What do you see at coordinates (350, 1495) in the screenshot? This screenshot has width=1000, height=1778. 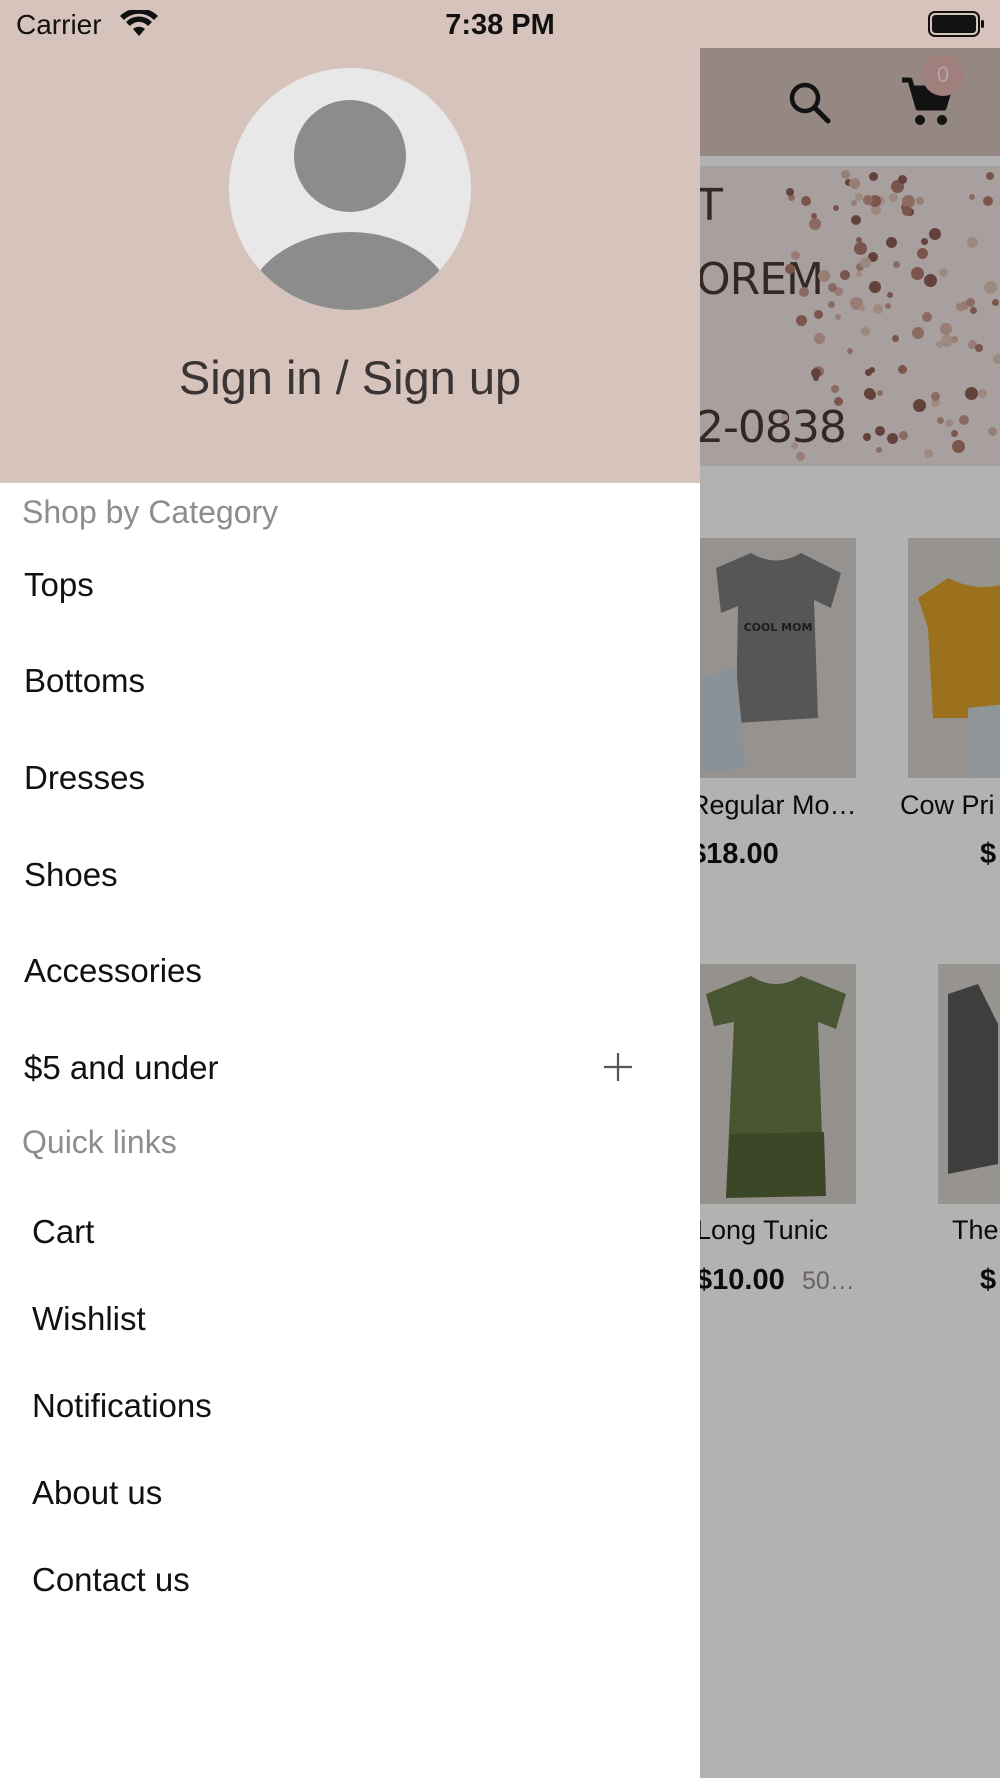 I see `quick-link-about-us: About us` at bounding box center [350, 1495].